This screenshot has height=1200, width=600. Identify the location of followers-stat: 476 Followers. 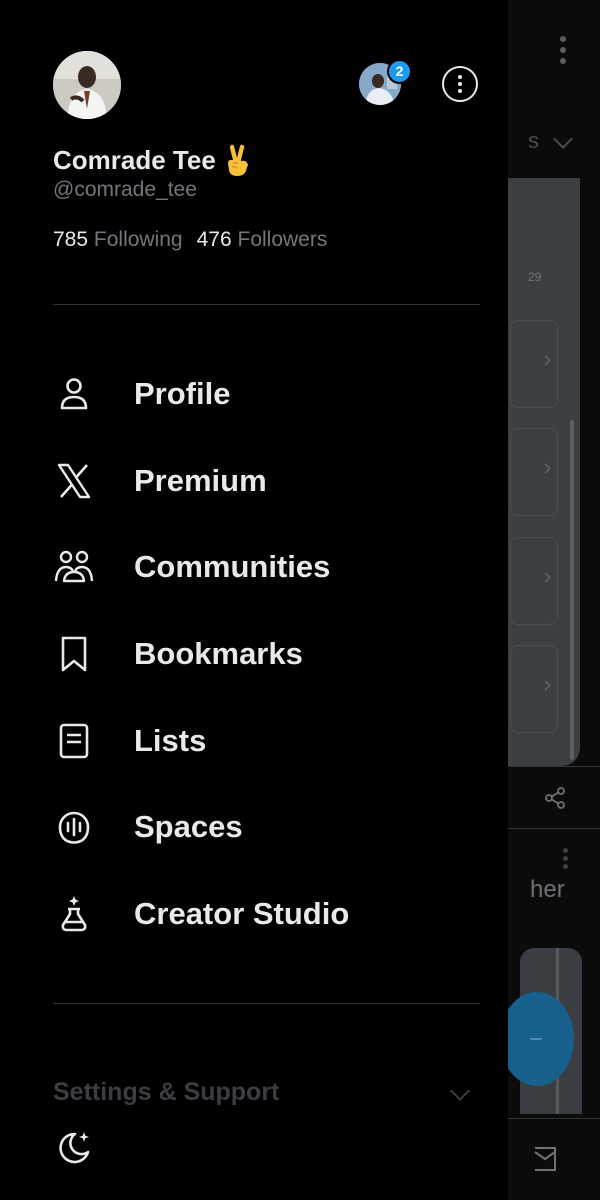
(262, 240).